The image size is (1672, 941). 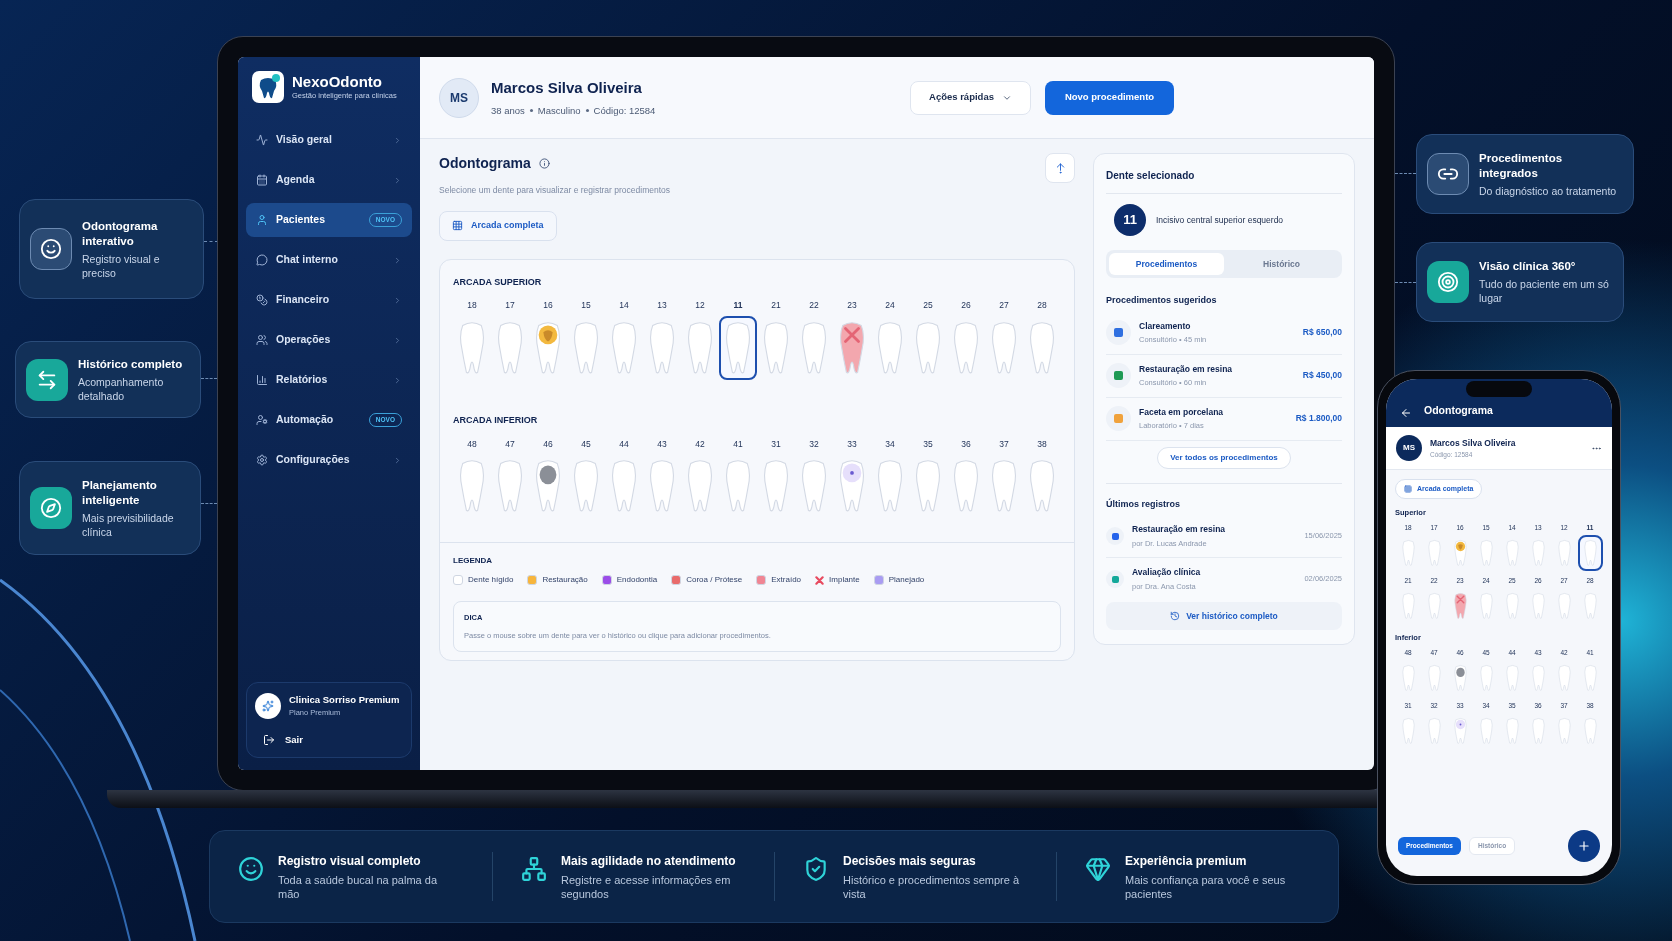 What do you see at coordinates (786, 580) in the screenshot?
I see `legend-label: Extraído` at bounding box center [786, 580].